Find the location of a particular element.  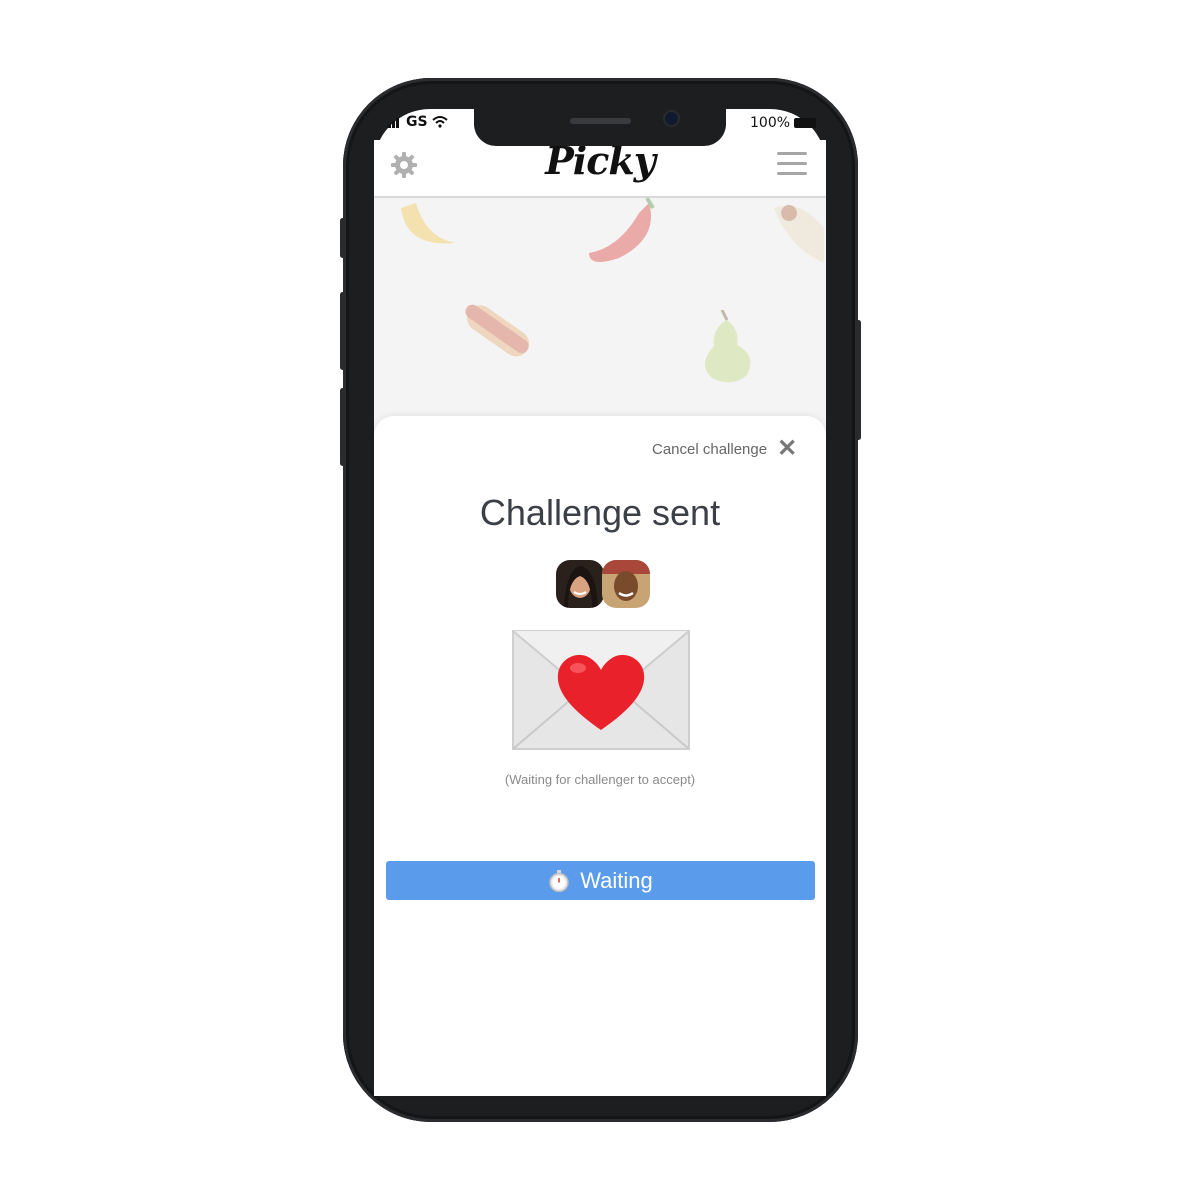

signal-icon is located at coordinates (393, 123).